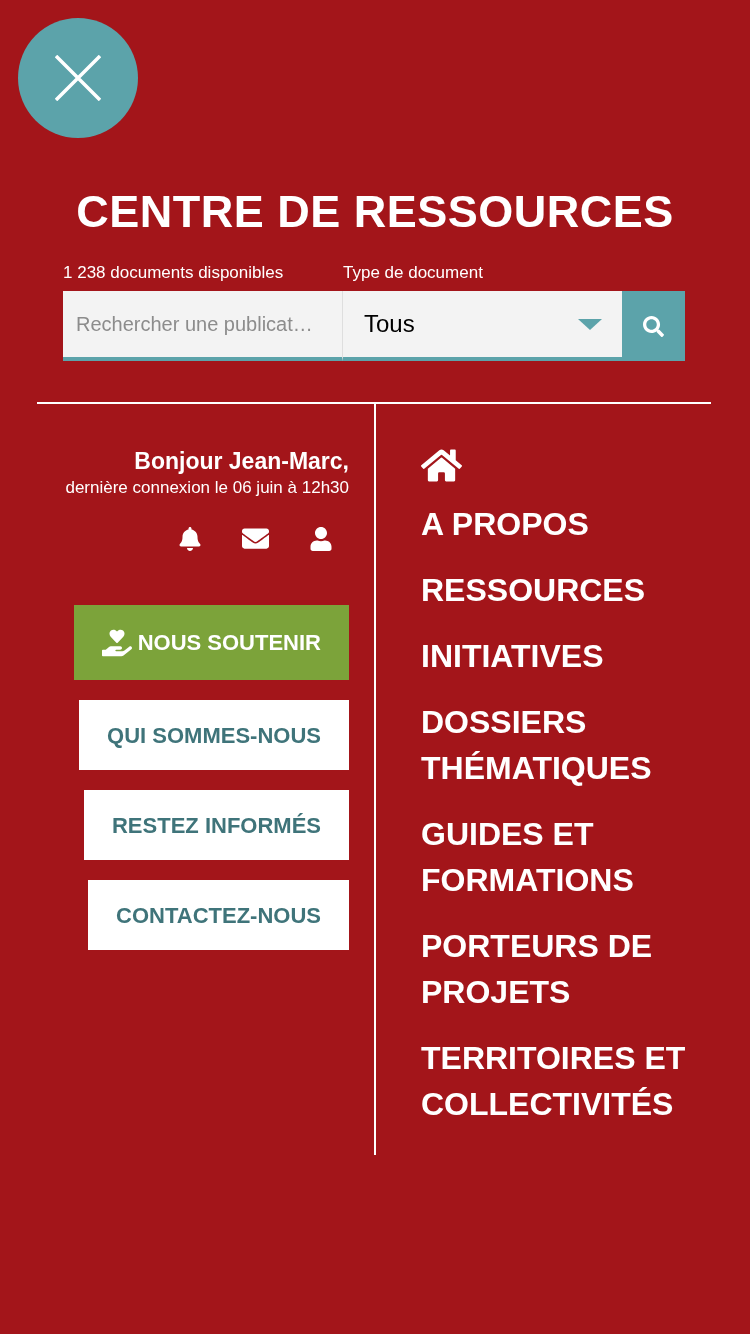  What do you see at coordinates (78, 78) in the screenshot?
I see `close-icon` at bounding box center [78, 78].